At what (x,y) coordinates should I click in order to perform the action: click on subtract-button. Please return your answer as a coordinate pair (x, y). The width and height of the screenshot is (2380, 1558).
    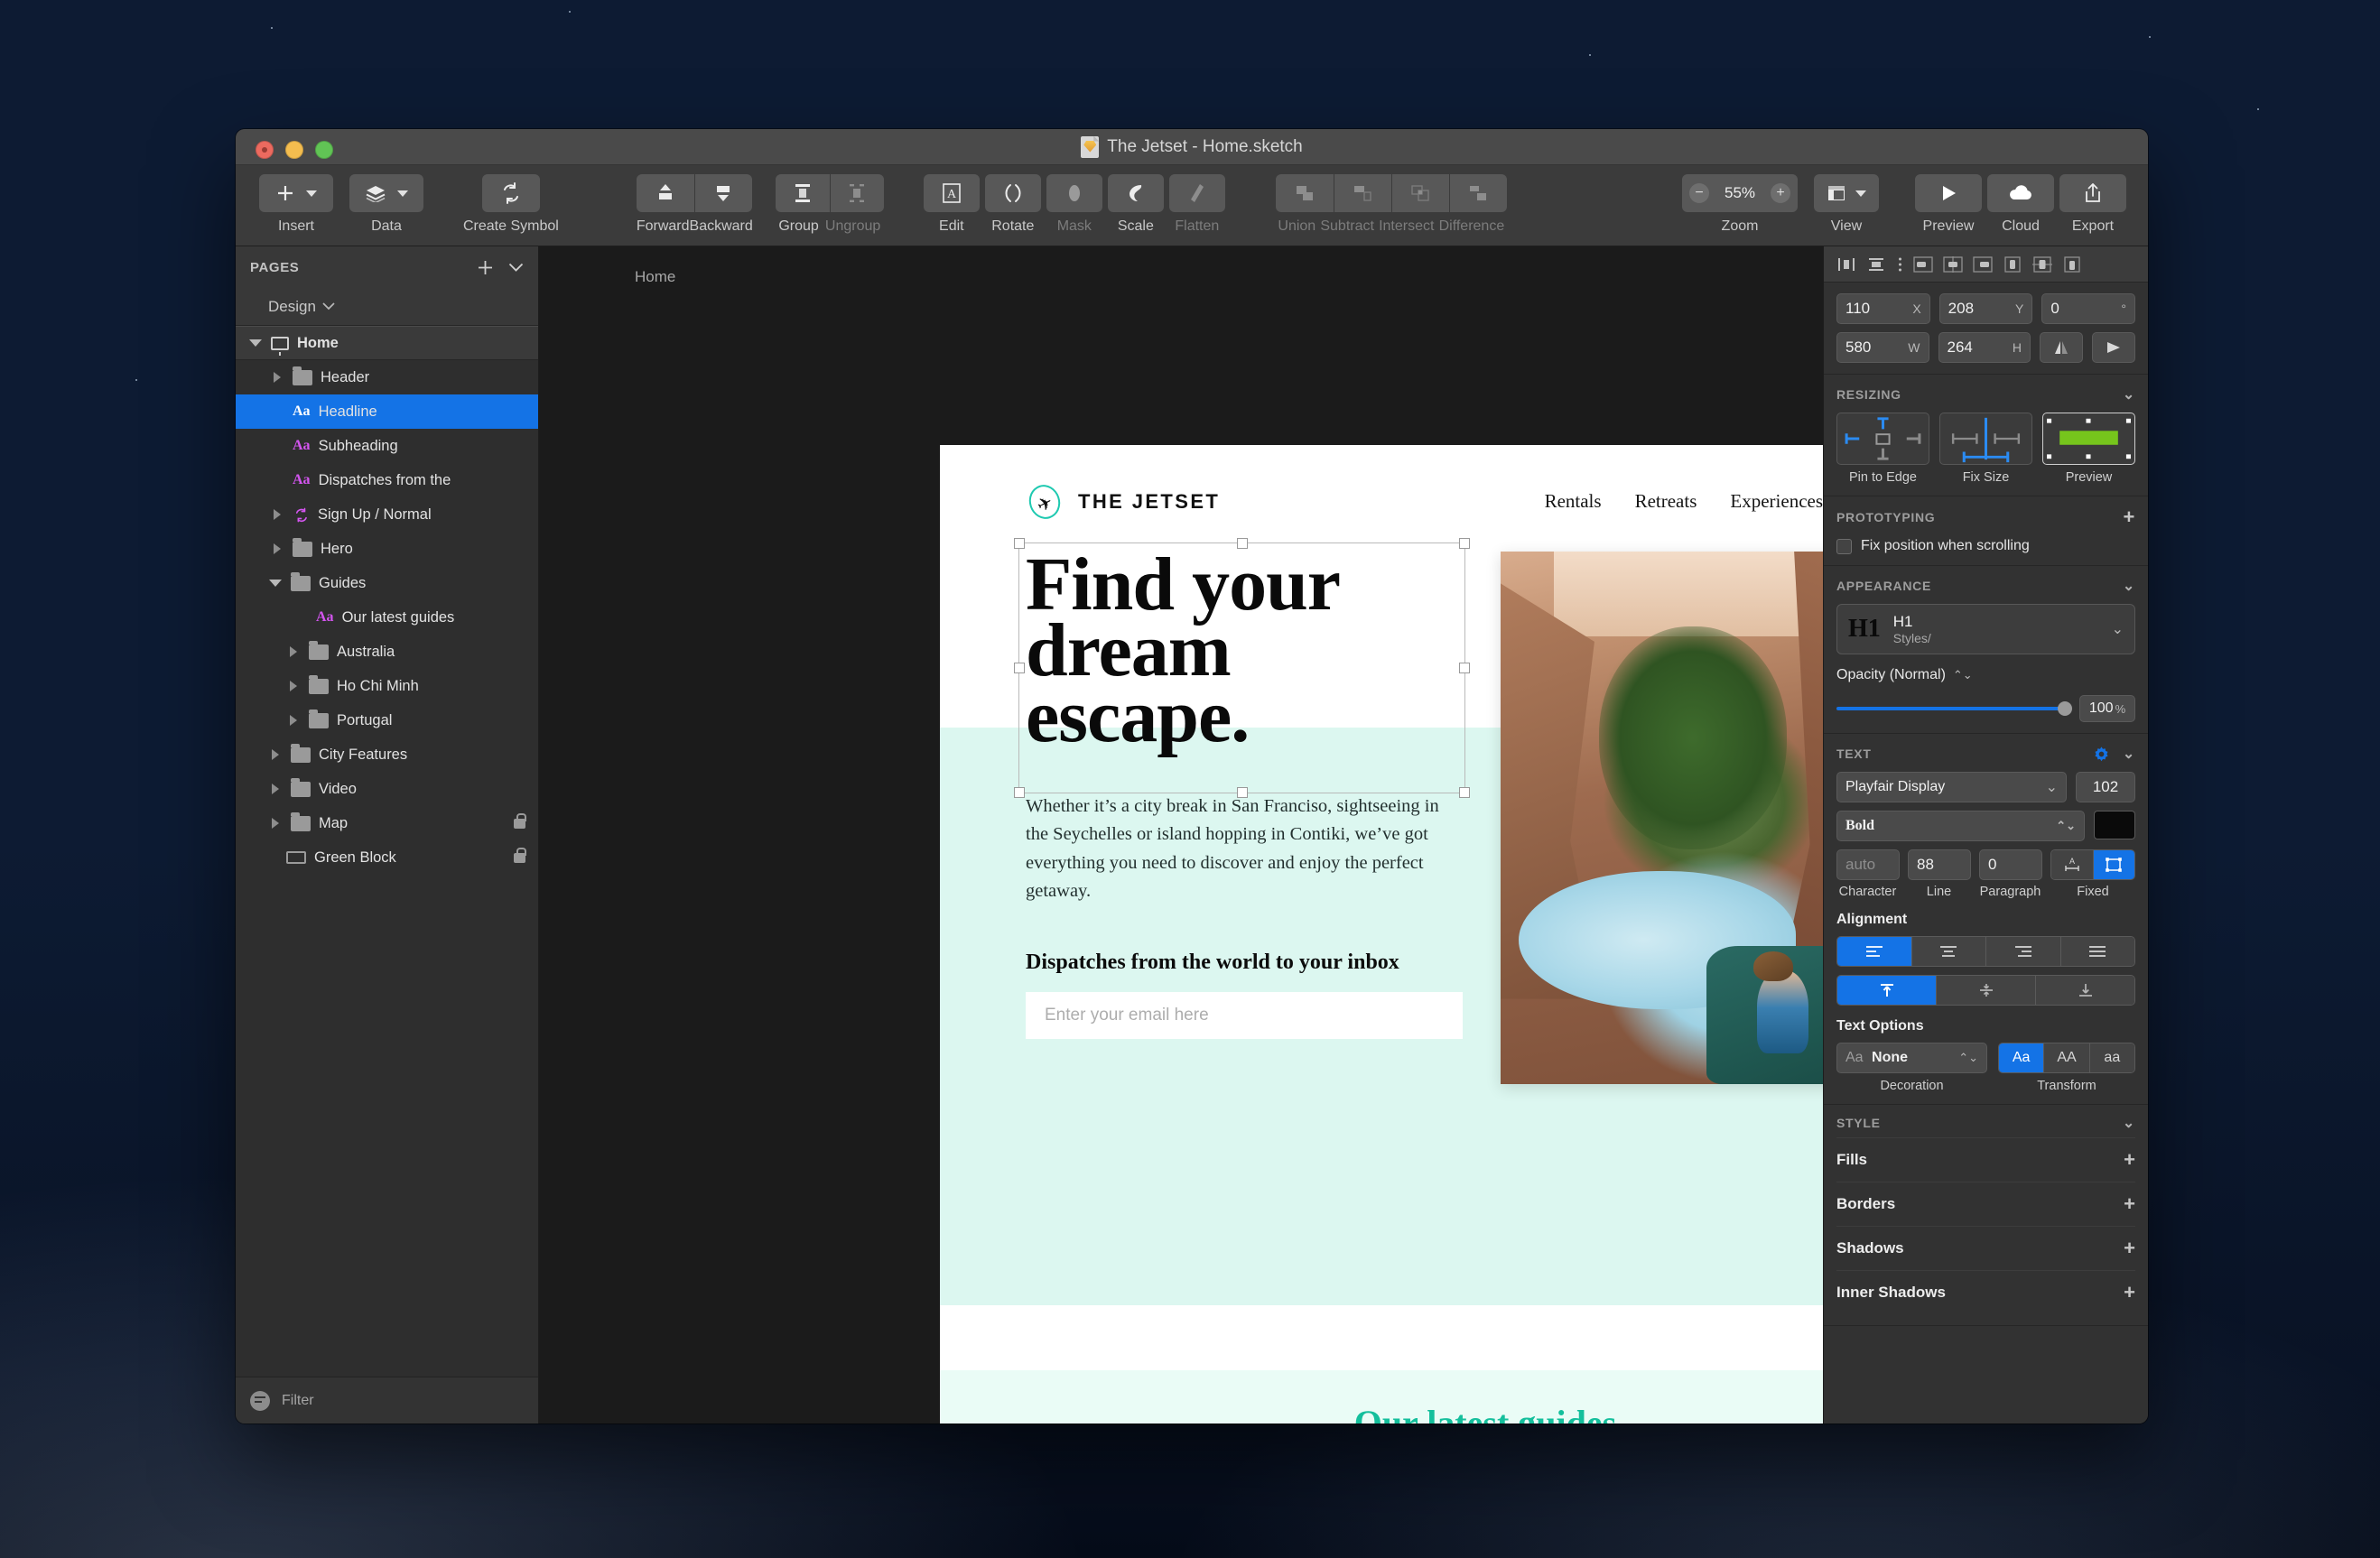
    Looking at the image, I should click on (1362, 193).